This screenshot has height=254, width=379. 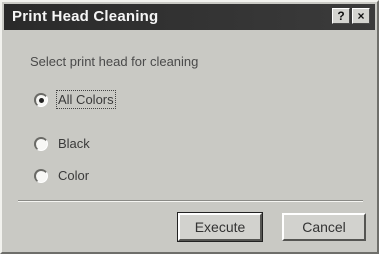 What do you see at coordinates (73, 175) in the screenshot?
I see `radio-label-color: Color` at bounding box center [73, 175].